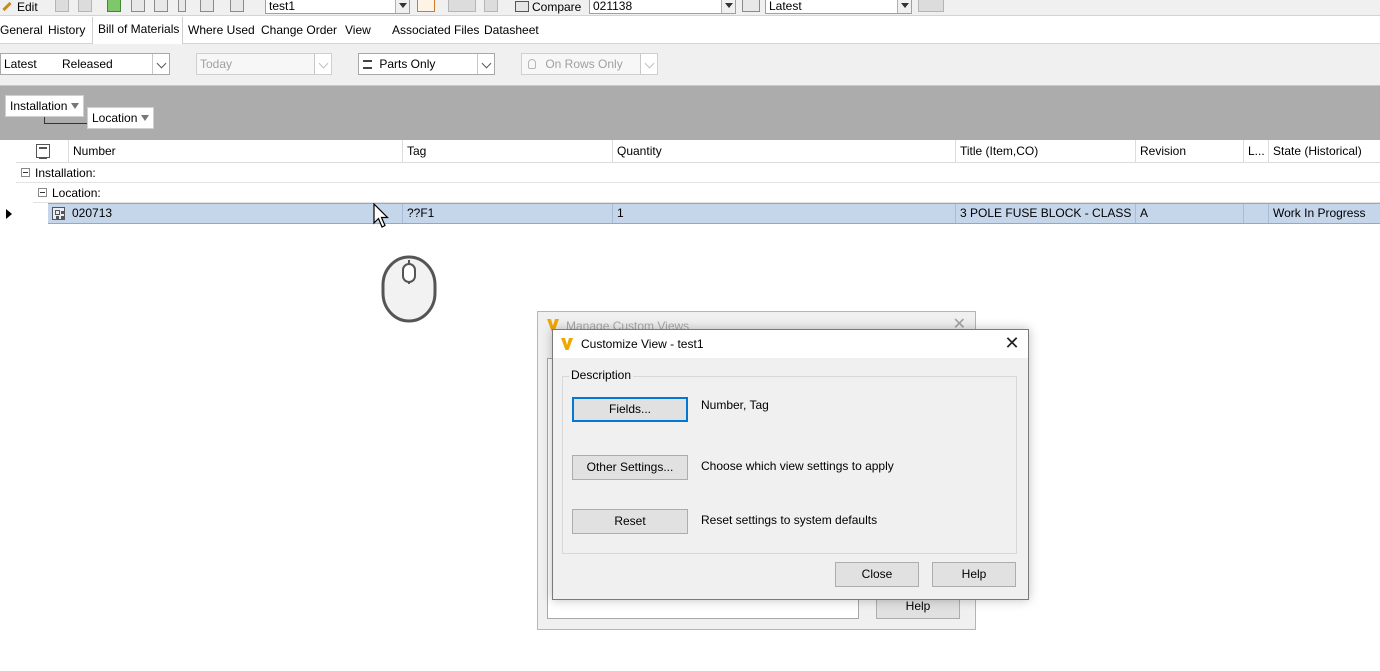 Image resolution: width=1380 pixels, height=671 pixels. I want to click on groupbox-label: Description, so click(601, 375).